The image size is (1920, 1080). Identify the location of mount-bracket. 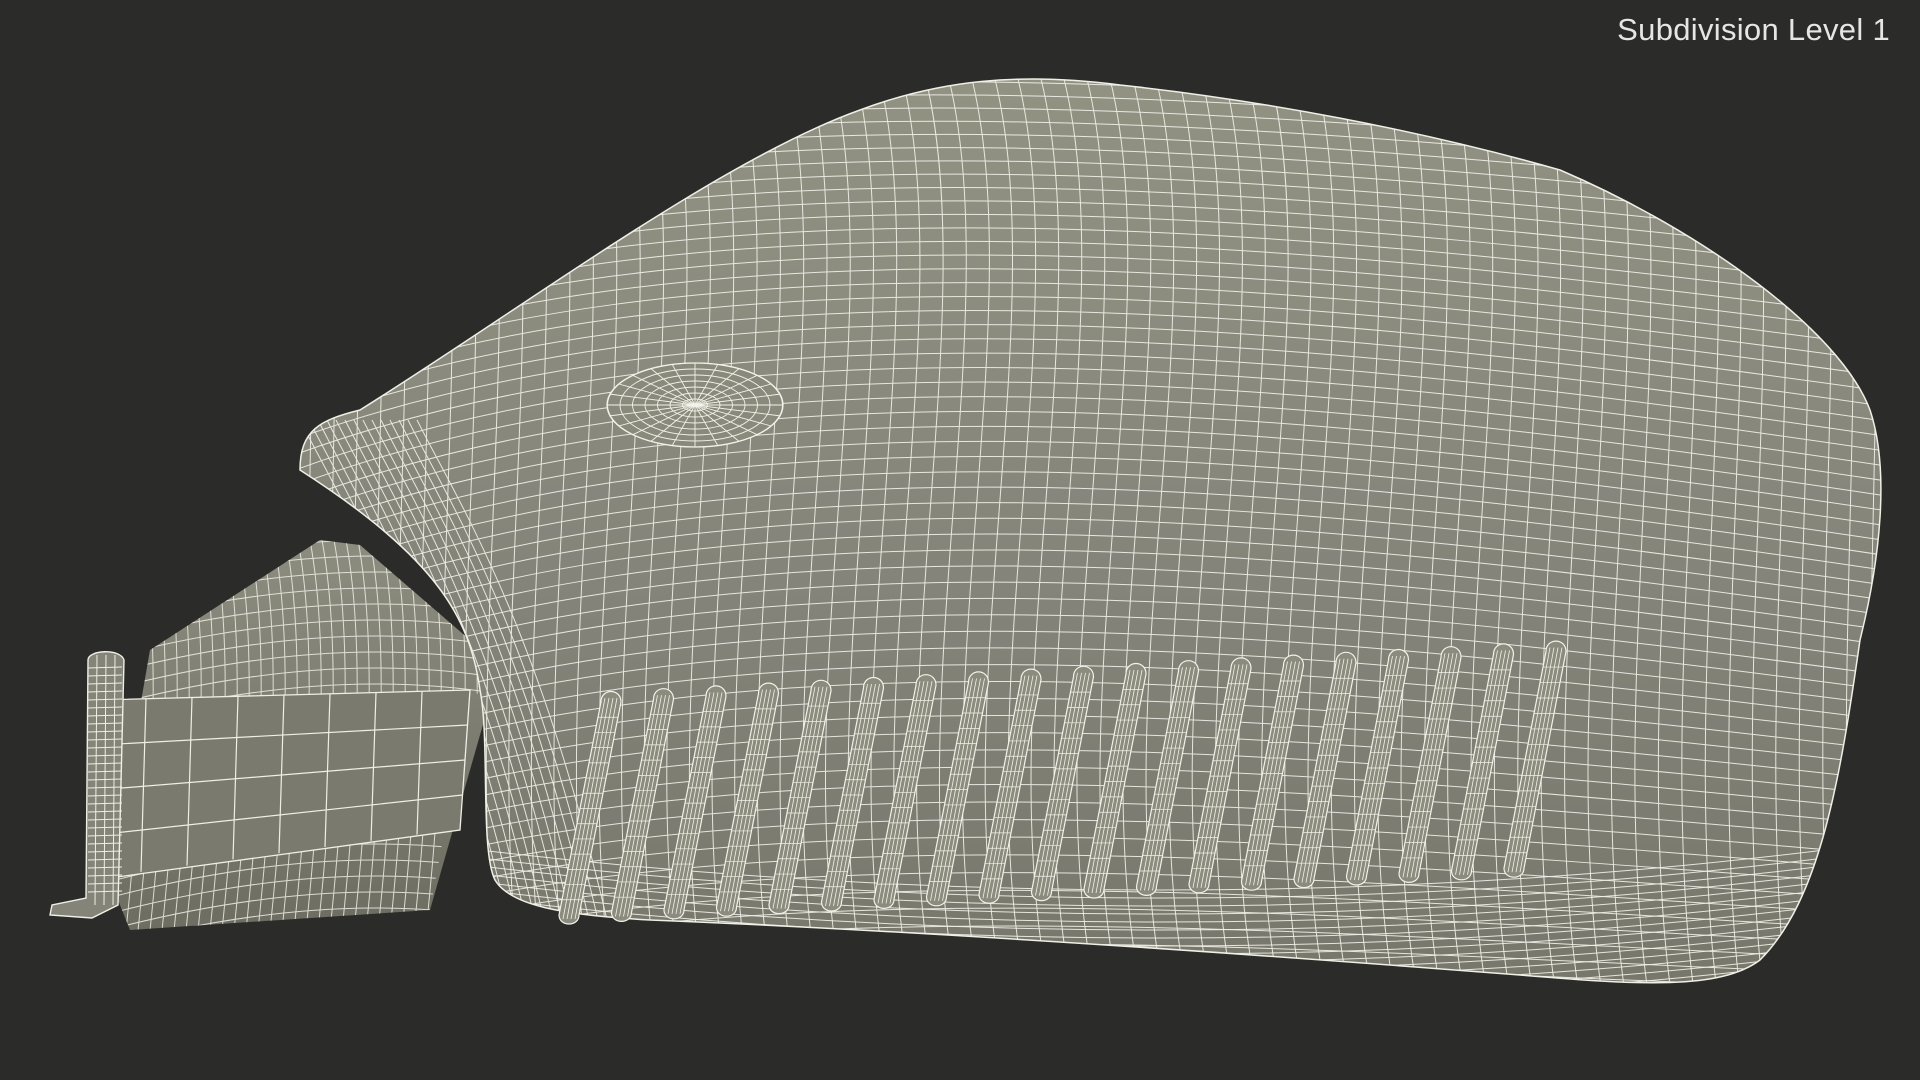
(269, 735).